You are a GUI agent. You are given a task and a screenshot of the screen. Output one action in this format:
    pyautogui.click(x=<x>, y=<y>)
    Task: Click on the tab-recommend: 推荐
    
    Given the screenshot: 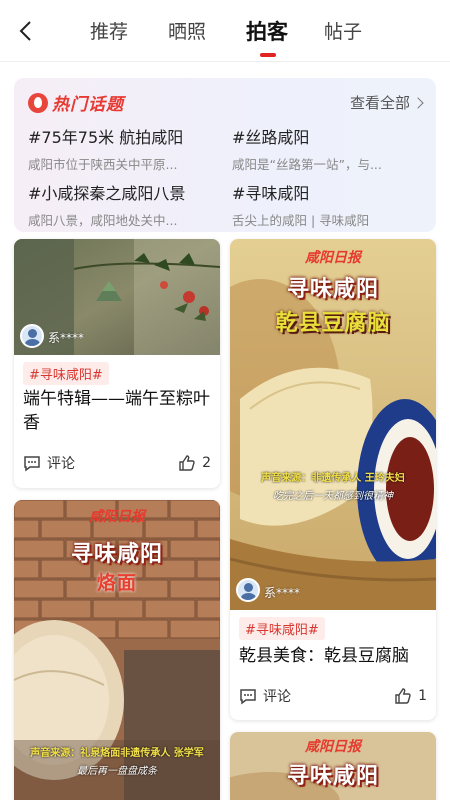 What is the action you would take?
    pyautogui.click(x=129, y=32)
    